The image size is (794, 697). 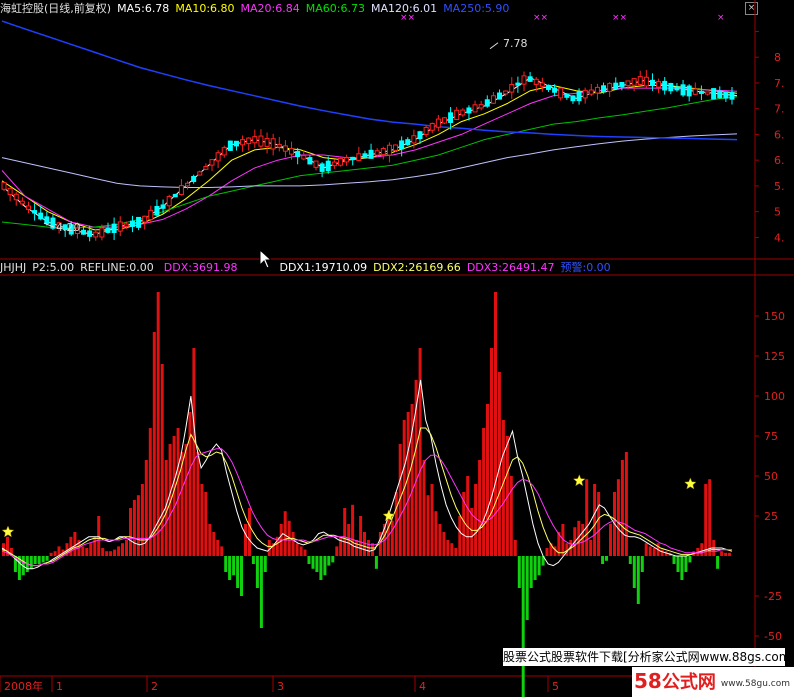 What do you see at coordinates (644, 657) in the screenshot?
I see `watermark-text: 股票公式股票软件下载[分析家公式网www.88gs.com]` at bounding box center [644, 657].